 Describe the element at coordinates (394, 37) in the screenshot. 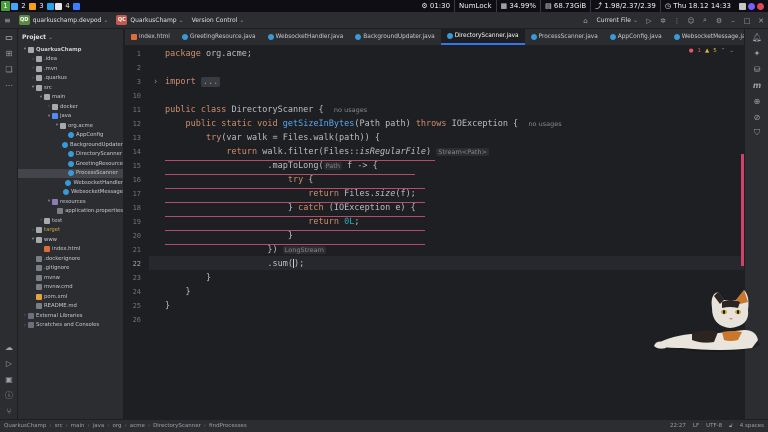

I see `editor-tab: BackgroundUpdater.java` at that location.